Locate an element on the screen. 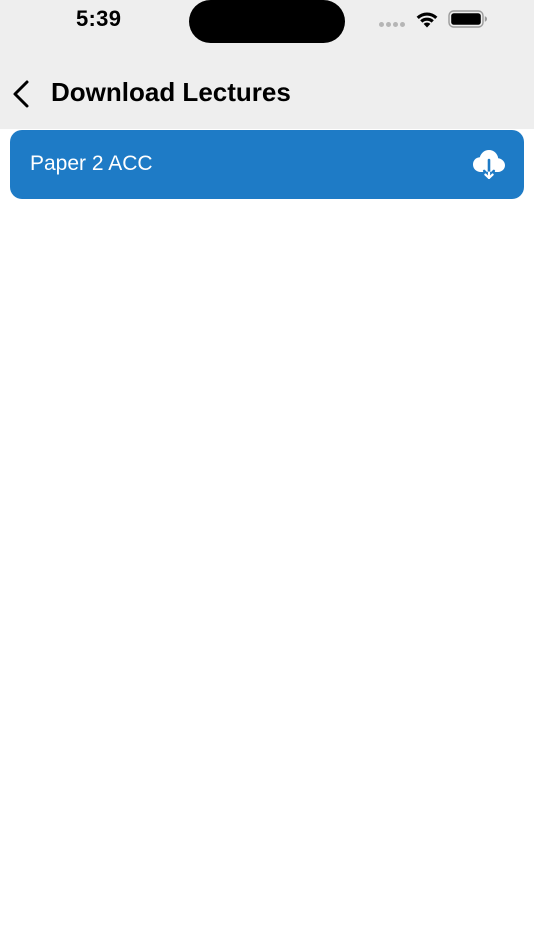 The image size is (534, 950). download-button is located at coordinates (489, 164).